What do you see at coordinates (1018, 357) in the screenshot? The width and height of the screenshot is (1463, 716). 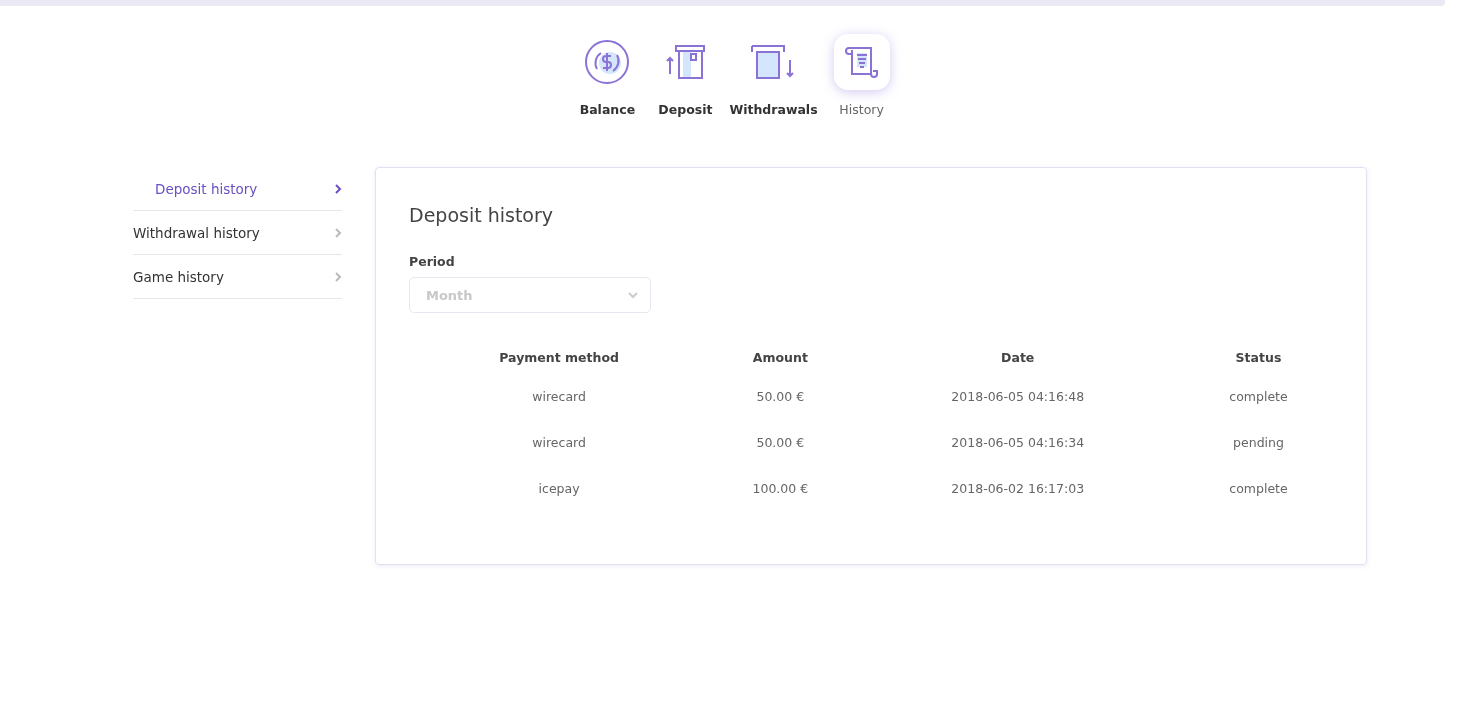 I see `column-header: Date` at bounding box center [1018, 357].